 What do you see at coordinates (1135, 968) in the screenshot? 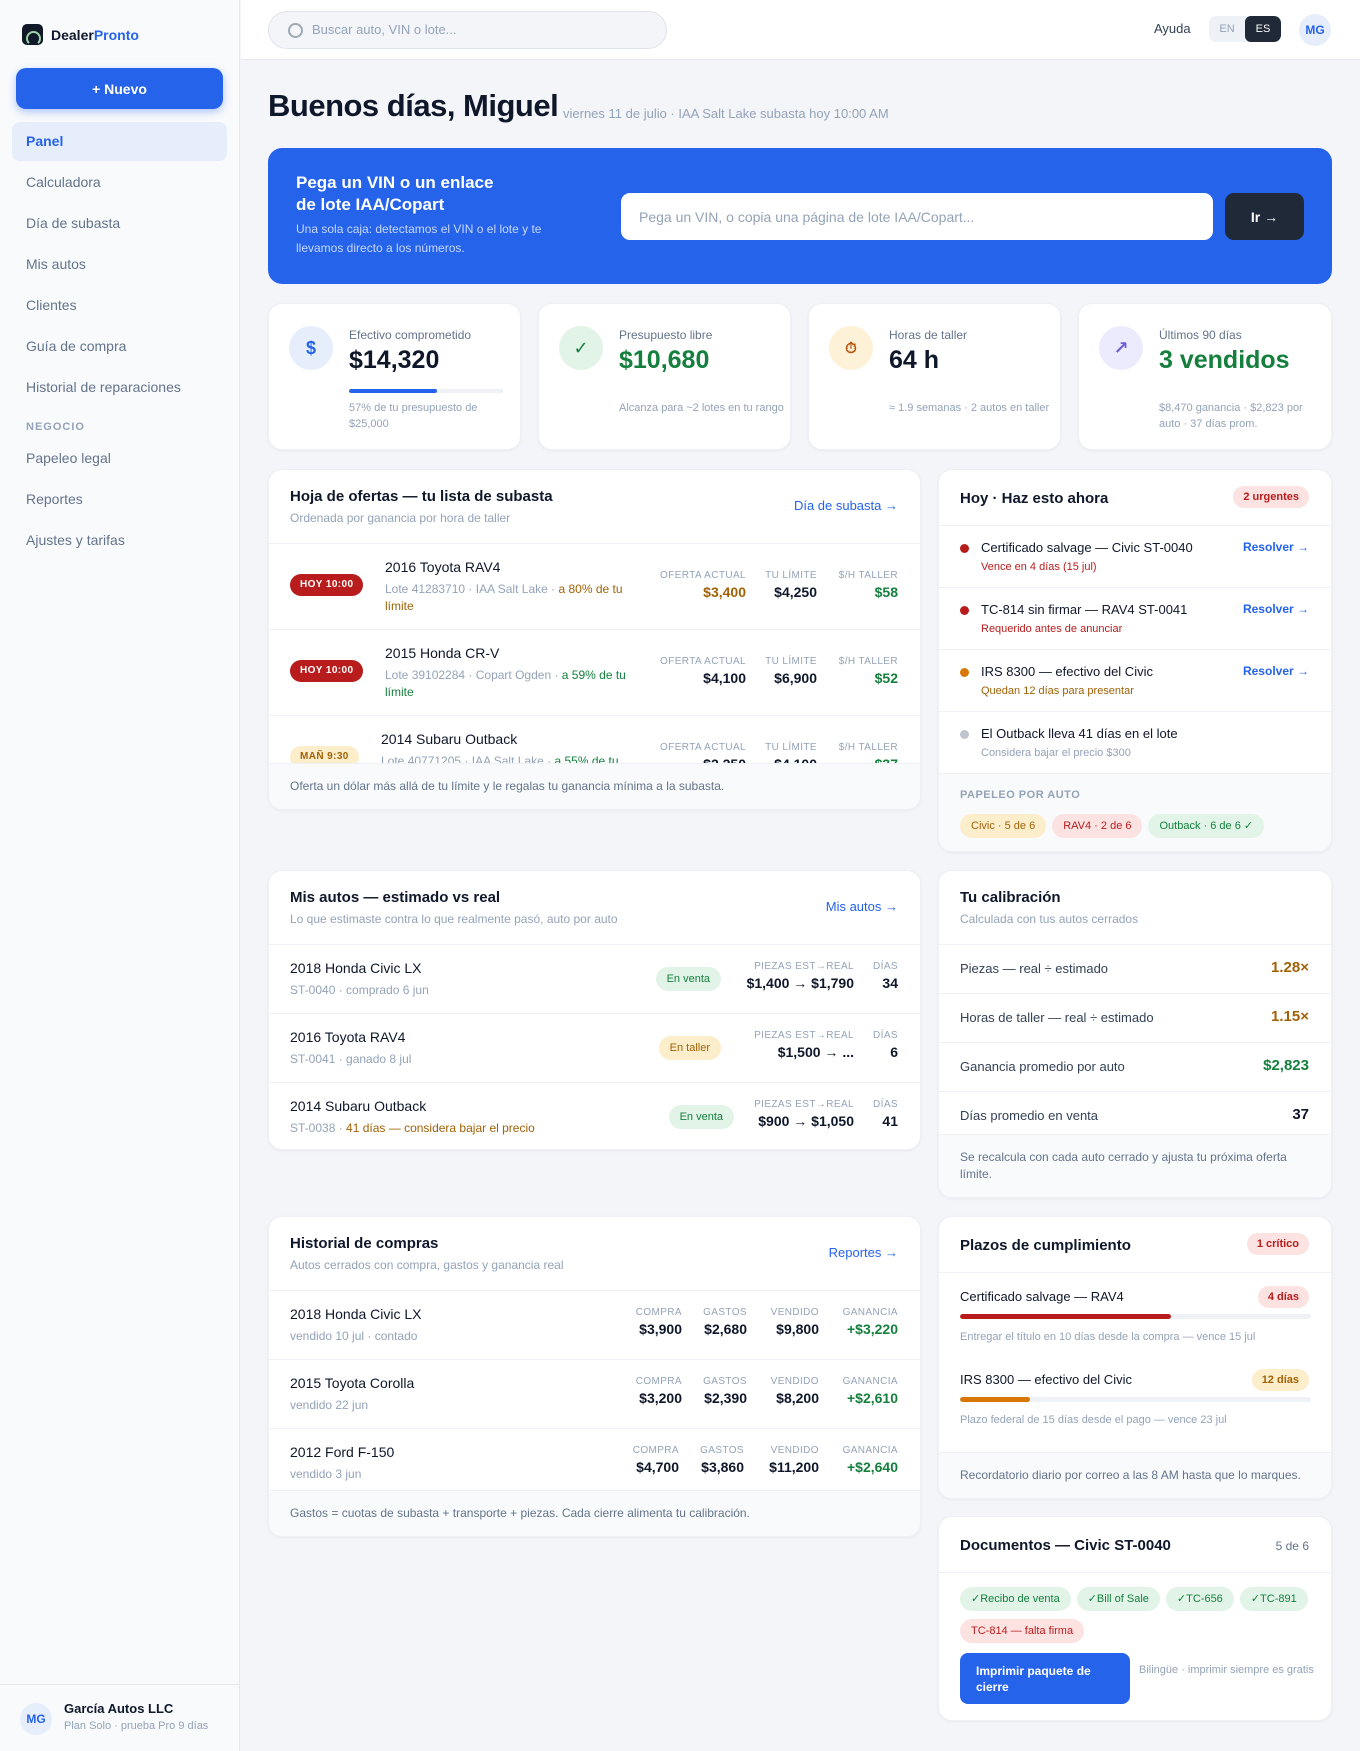
I see `calibration-row: Piezas — real ÷ estimado 1.28×` at bounding box center [1135, 968].